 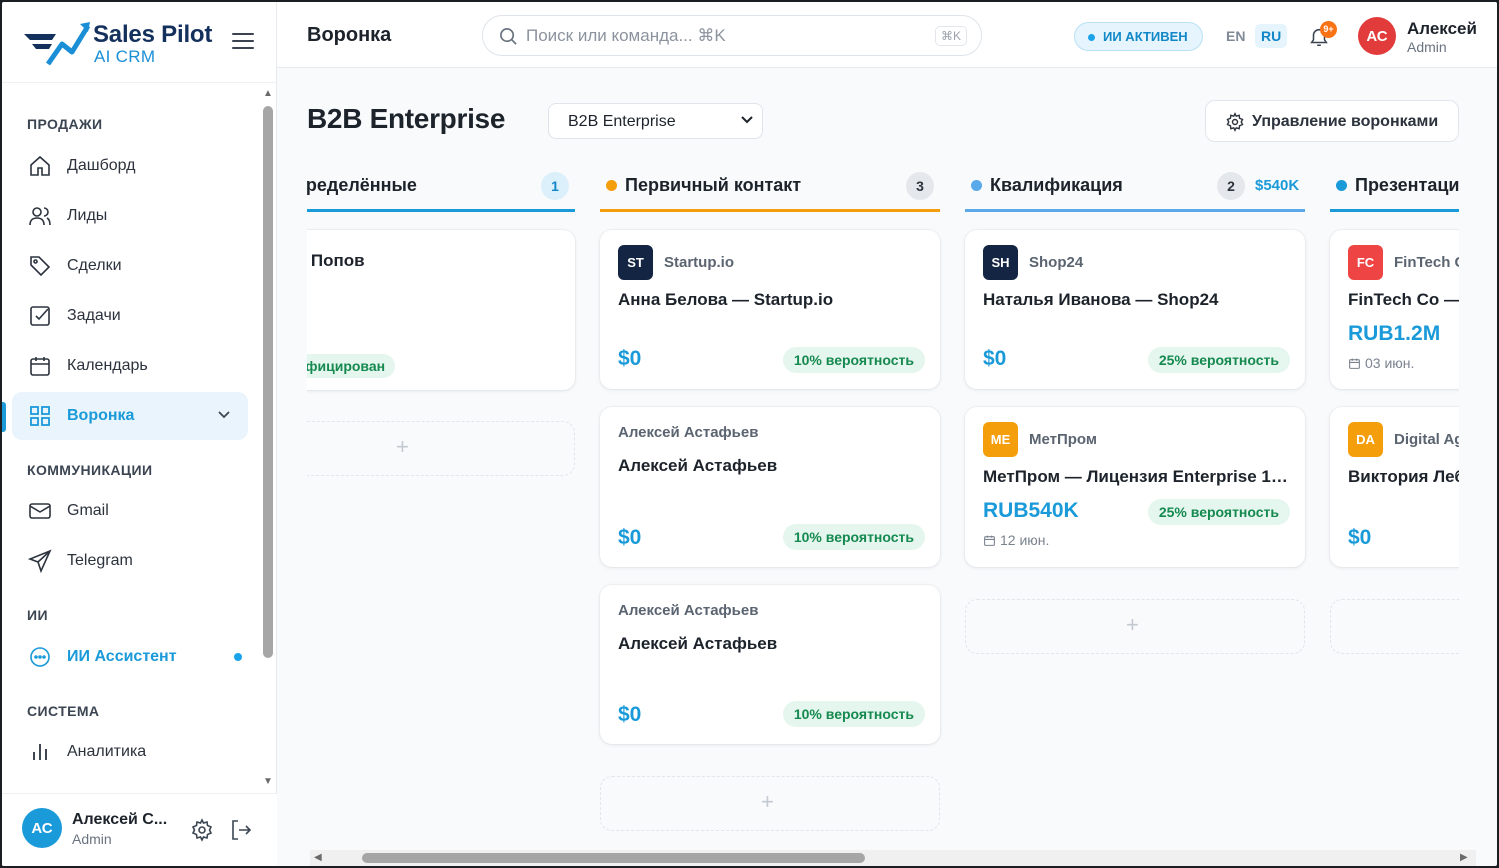 I want to click on sidebar-item-label: Gmail, so click(x=88, y=510).